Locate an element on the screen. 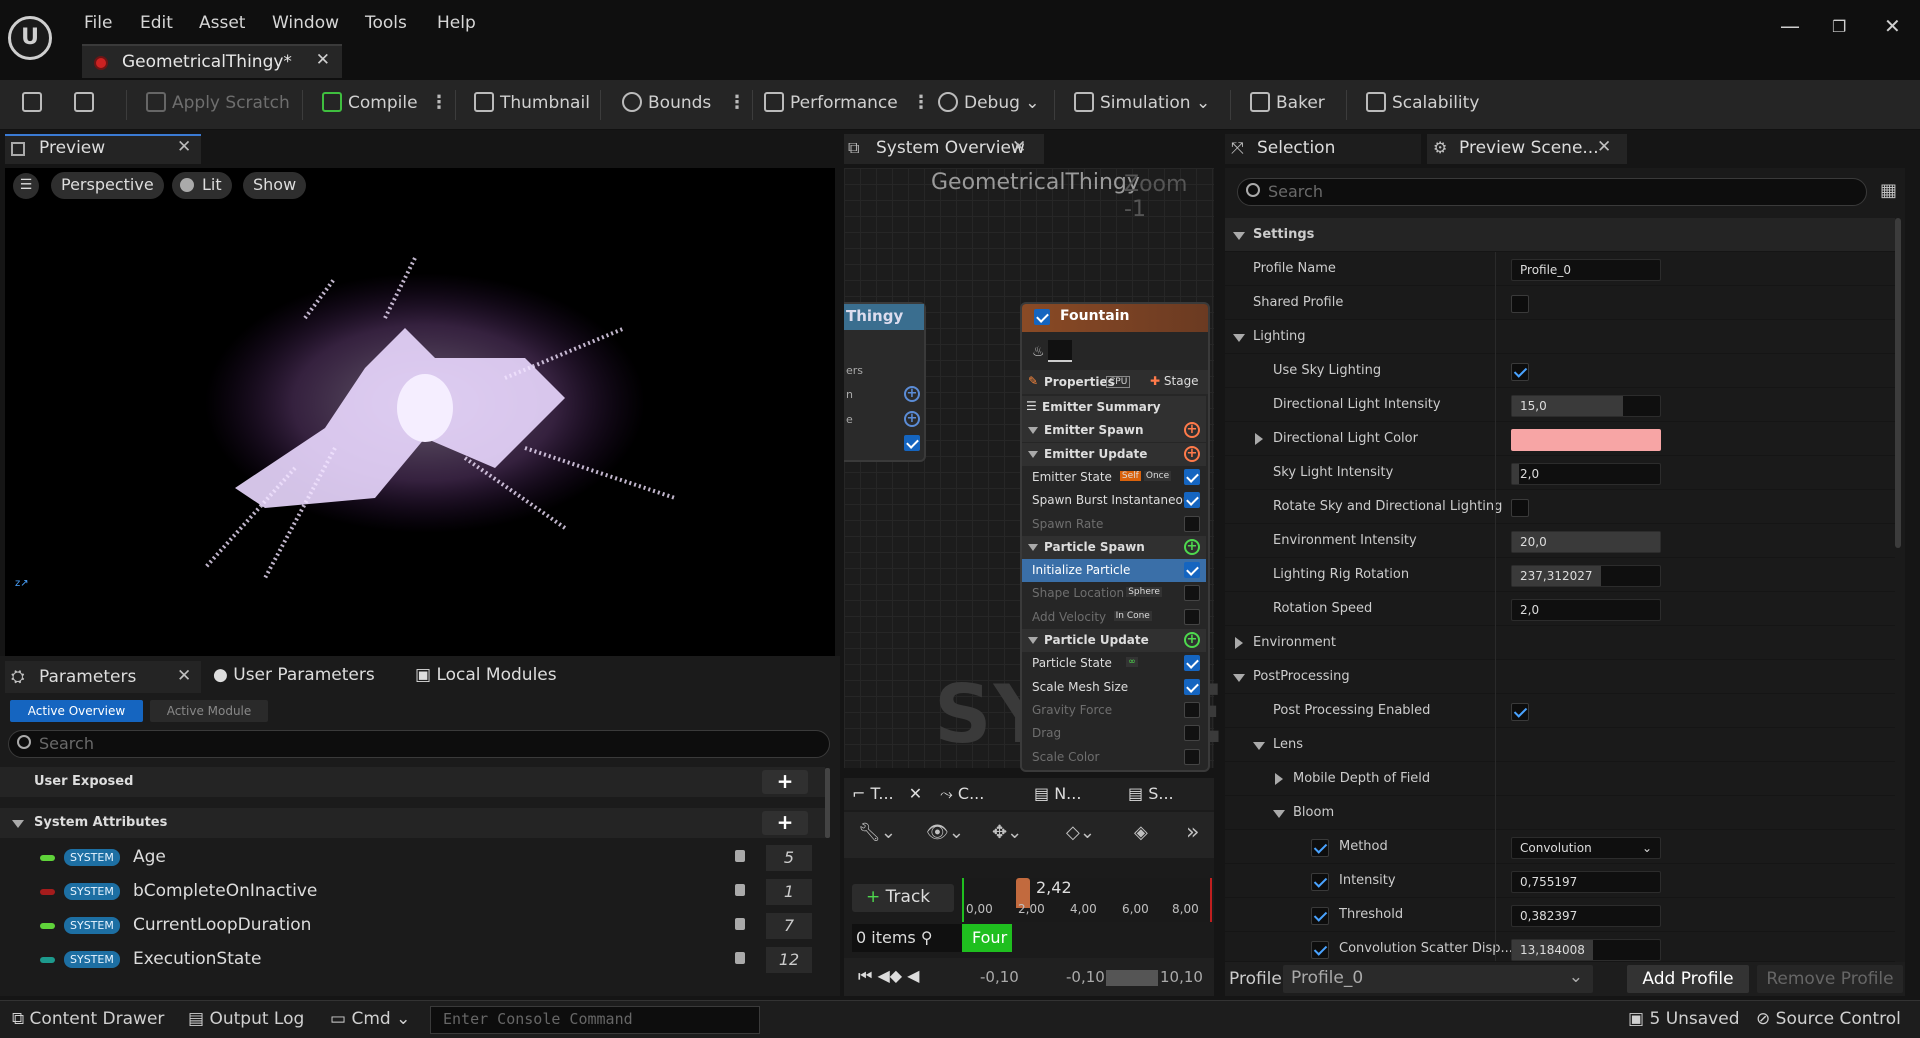  restore-icon: ❐ is located at coordinates (1839, 26).